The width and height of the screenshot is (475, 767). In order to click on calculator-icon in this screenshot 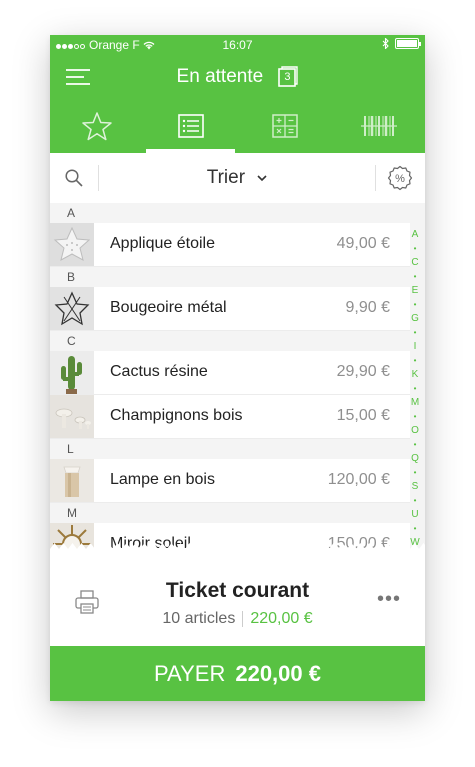, I will do `click(284, 126)`.